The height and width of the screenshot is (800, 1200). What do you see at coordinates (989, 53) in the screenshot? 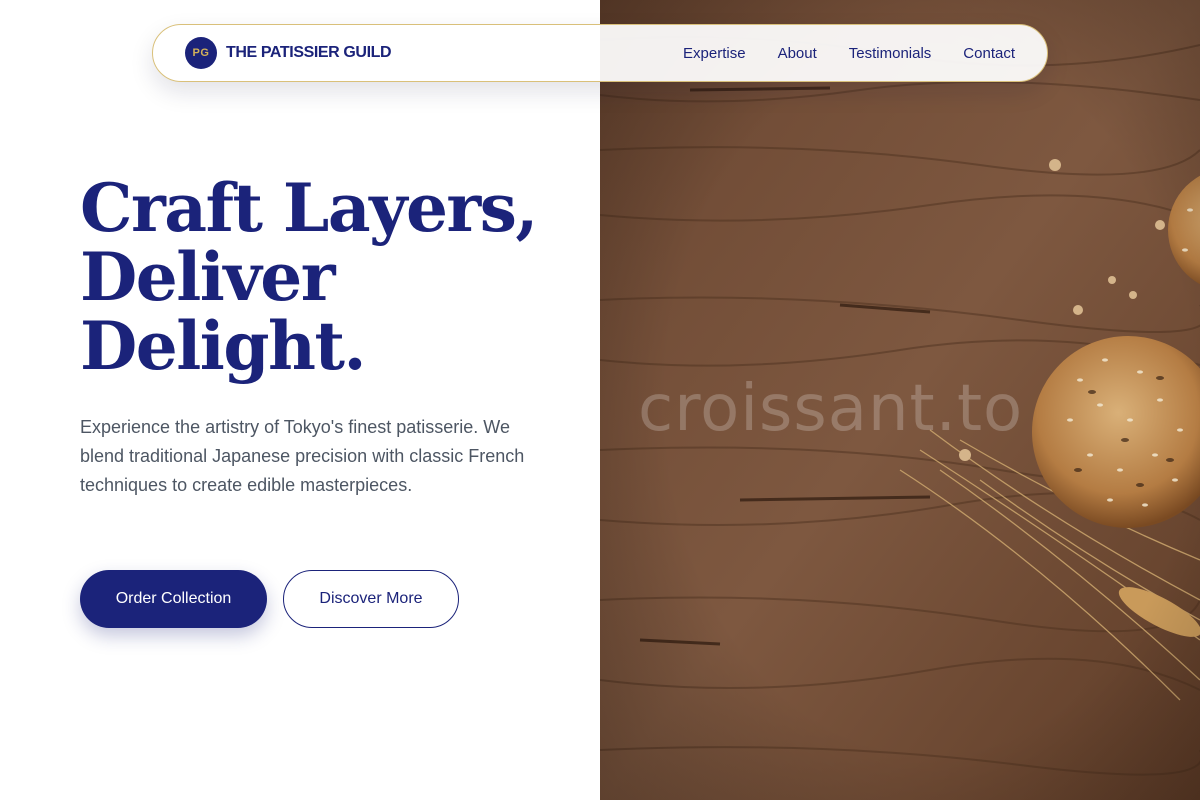
I see `nav-link-contact: Contact` at bounding box center [989, 53].